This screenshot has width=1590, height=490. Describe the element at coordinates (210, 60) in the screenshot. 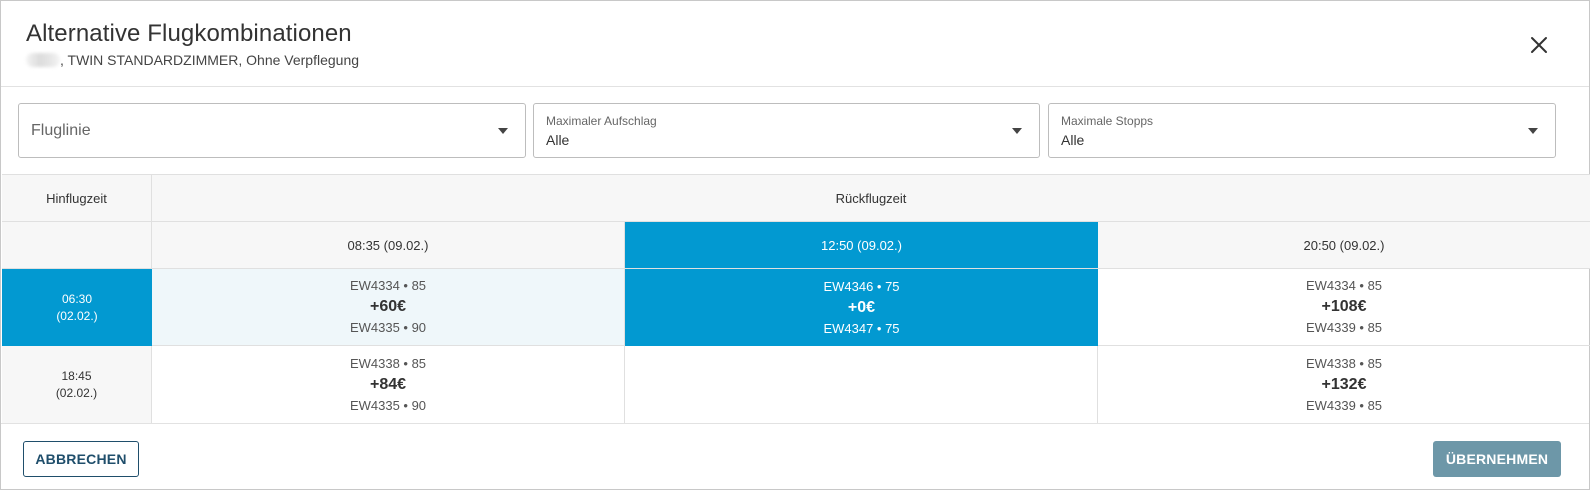

I see `room-description: , TWIN STANDARDZIMMER, Ohne Verpflegung` at that location.